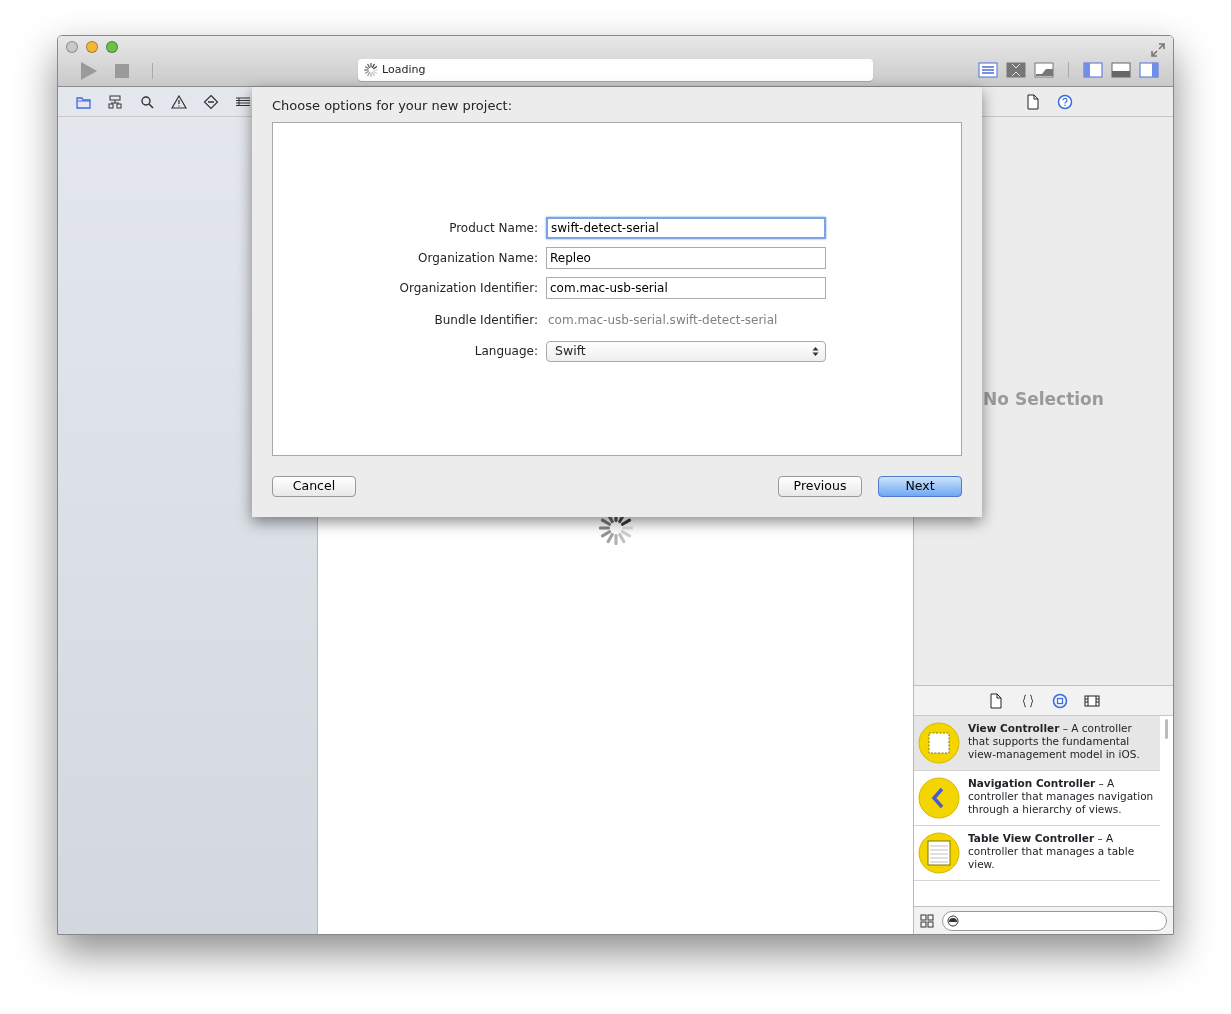 The image size is (1231, 1014). I want to click on library-item-description: Navigation Controller – A controller that manages navigation through a hierarchy of views., so click(1061, 797).